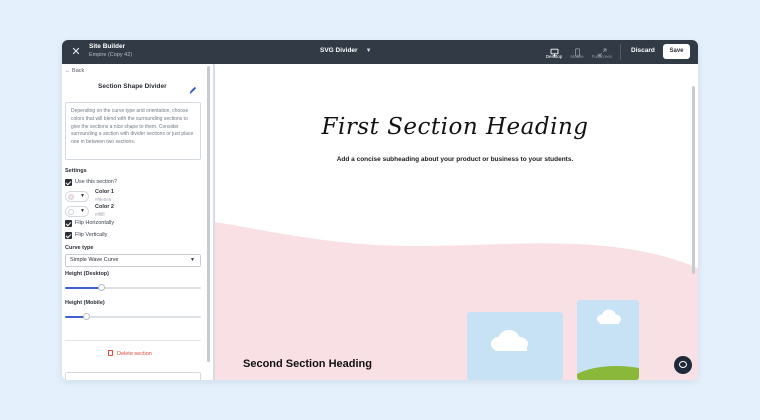  I want to click on delete-section-label: Delete section, so click(134, 354).